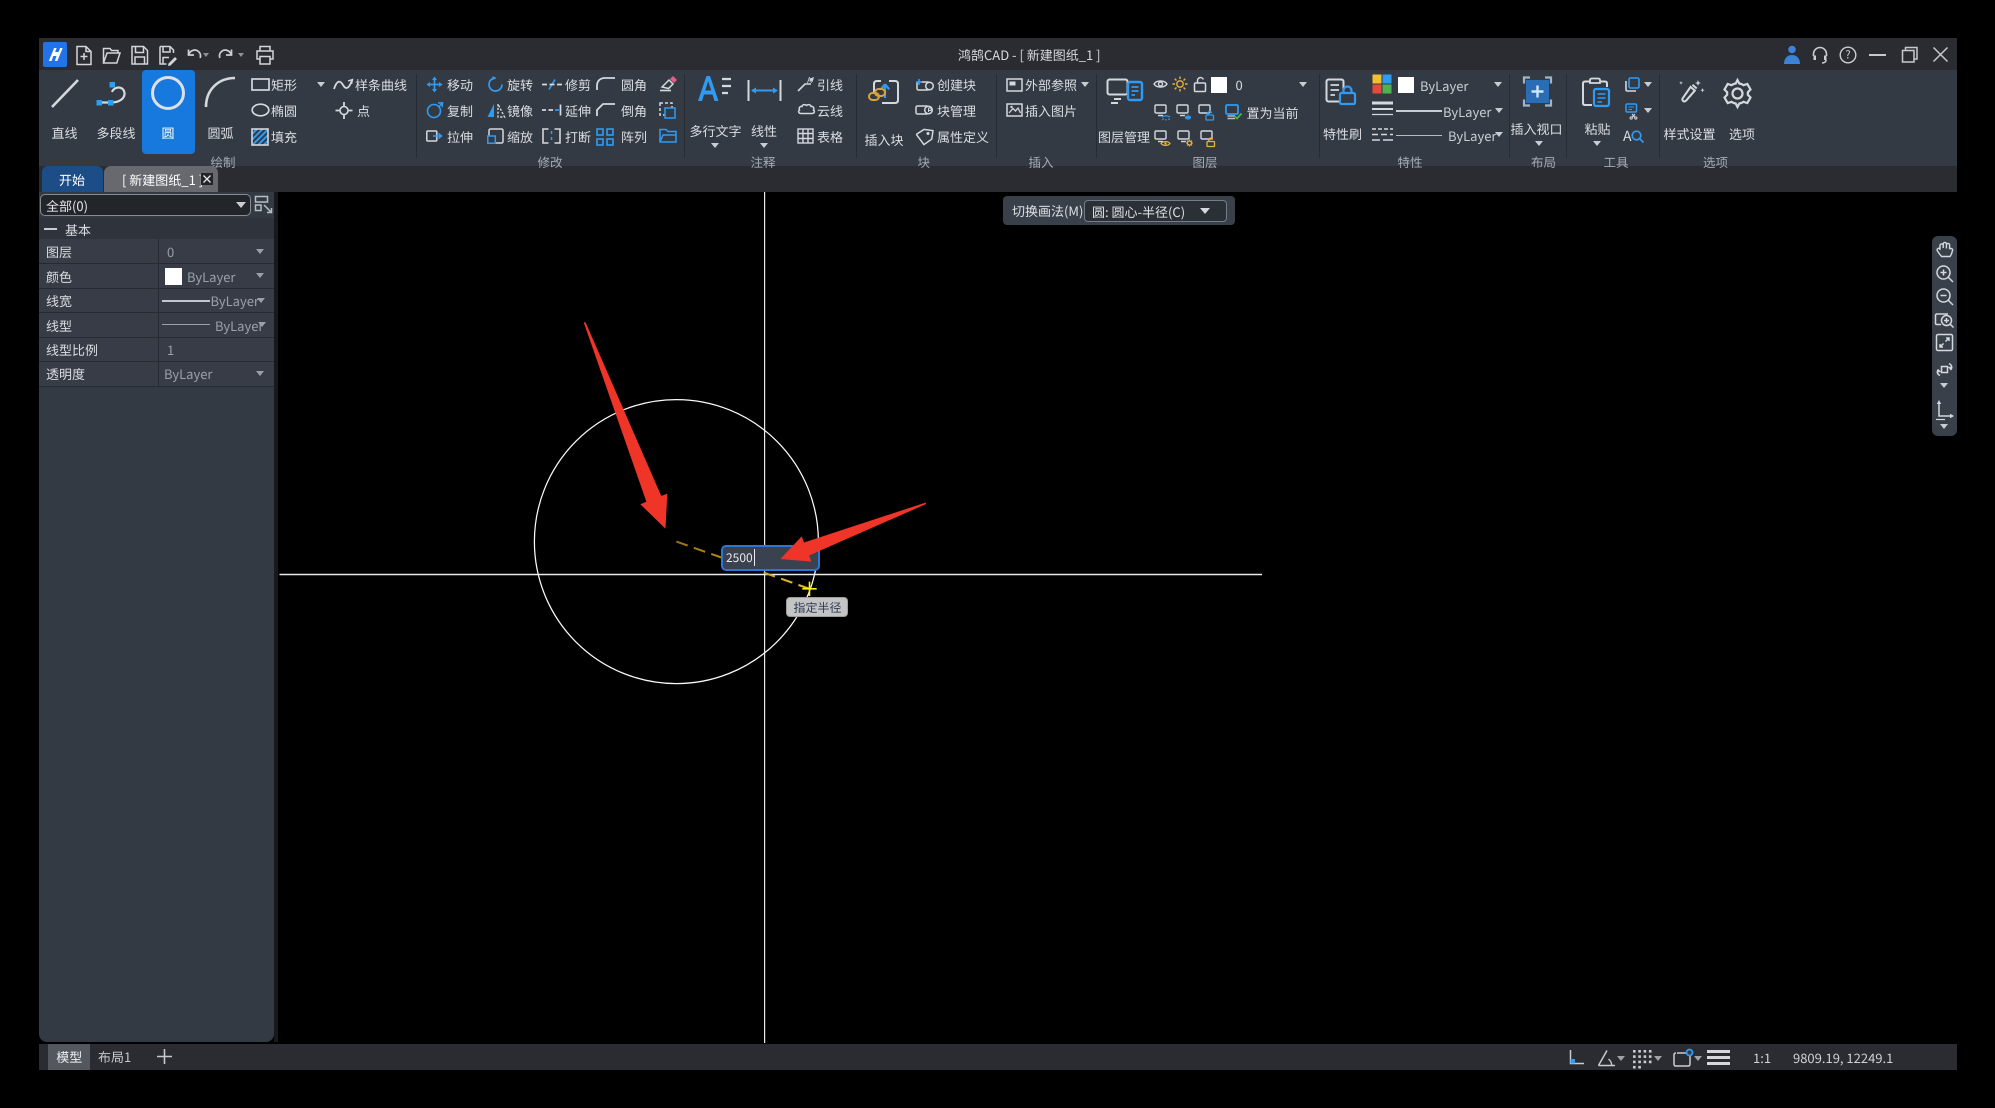 The height and width of the screenshot is (1108, 1995). I want to click on svg-text: A, so click(809, 80).